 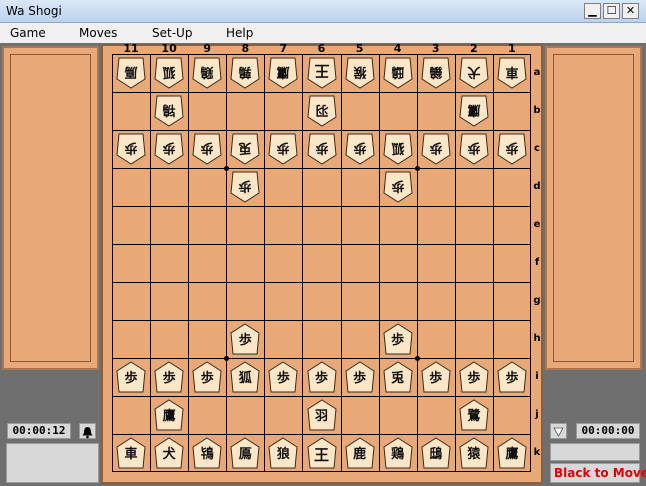 I want to click on file-label: 2, so click(x=473, y=48).